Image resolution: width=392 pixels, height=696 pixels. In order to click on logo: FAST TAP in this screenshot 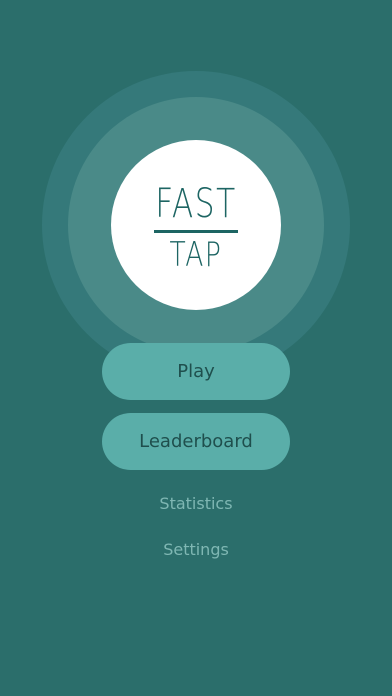, I will do `click(196, 225)`.